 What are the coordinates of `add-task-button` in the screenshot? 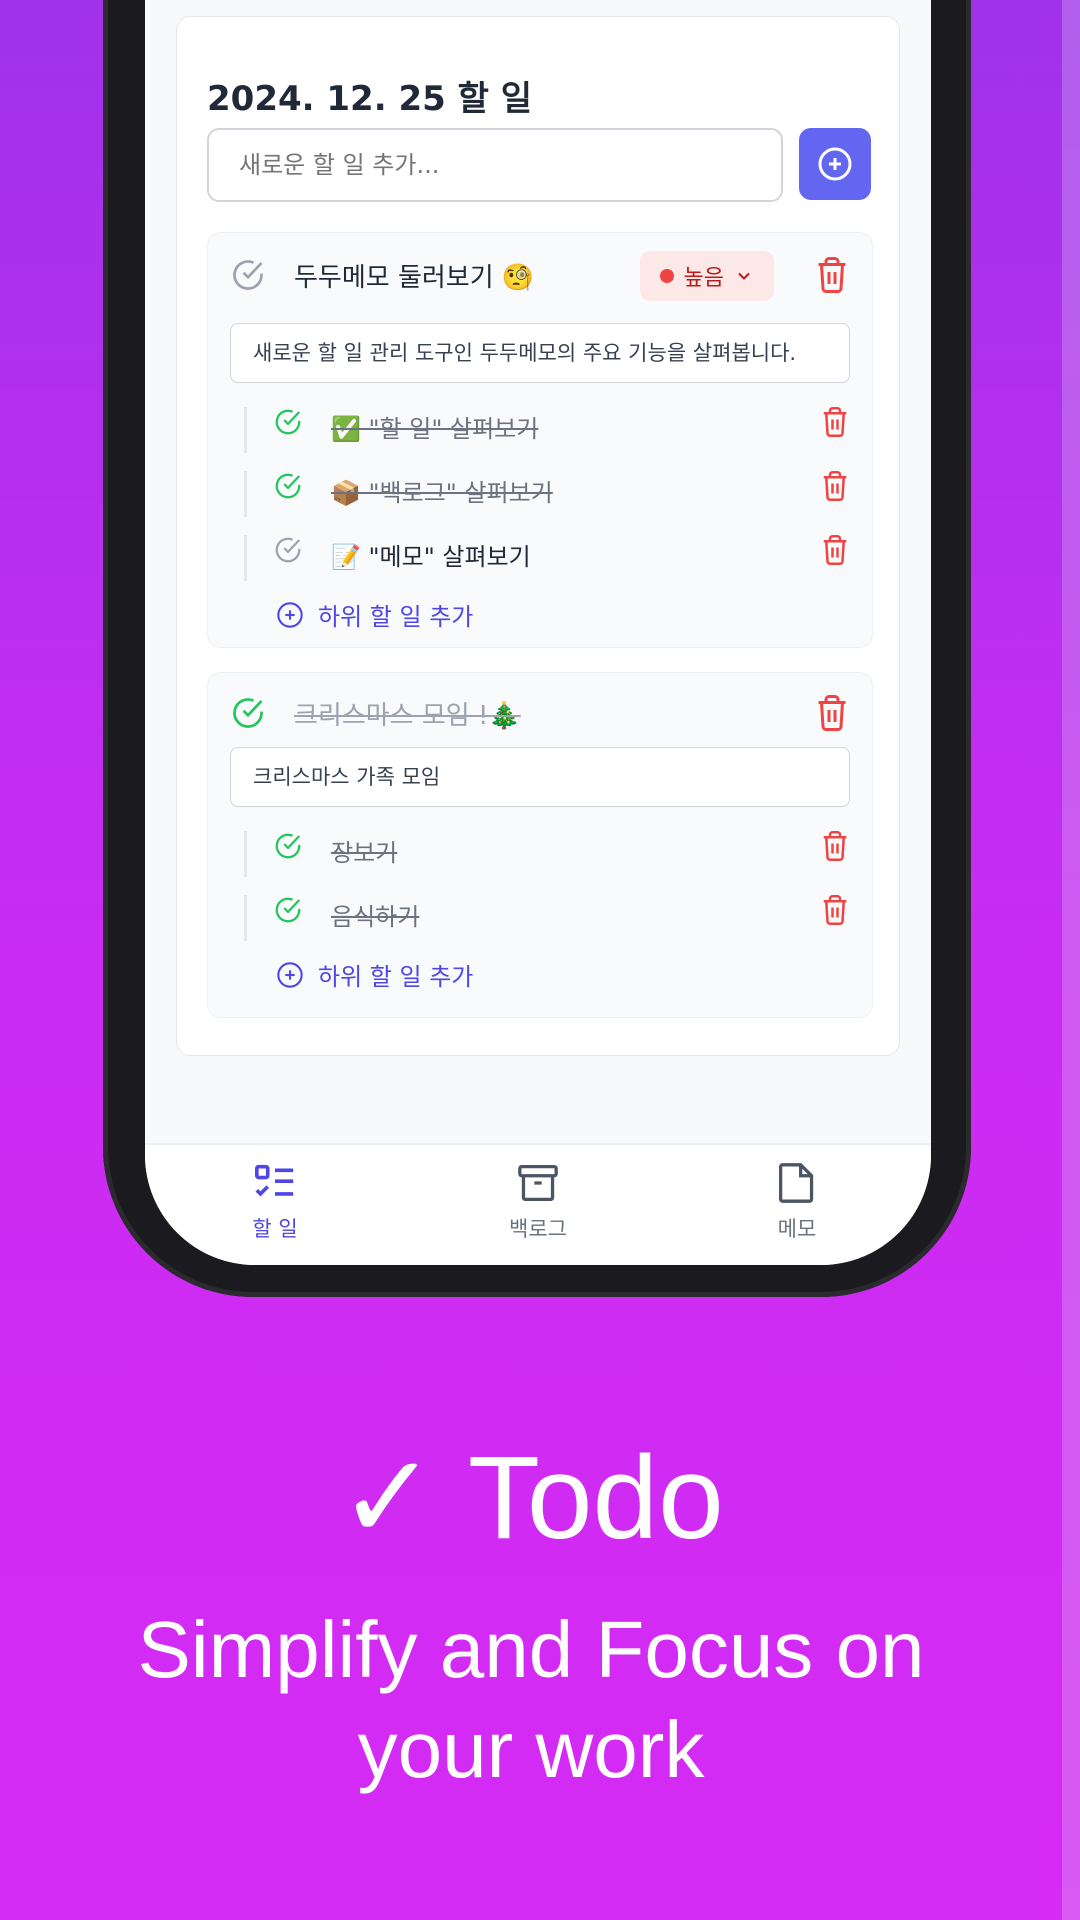 It's located at (835, 164).